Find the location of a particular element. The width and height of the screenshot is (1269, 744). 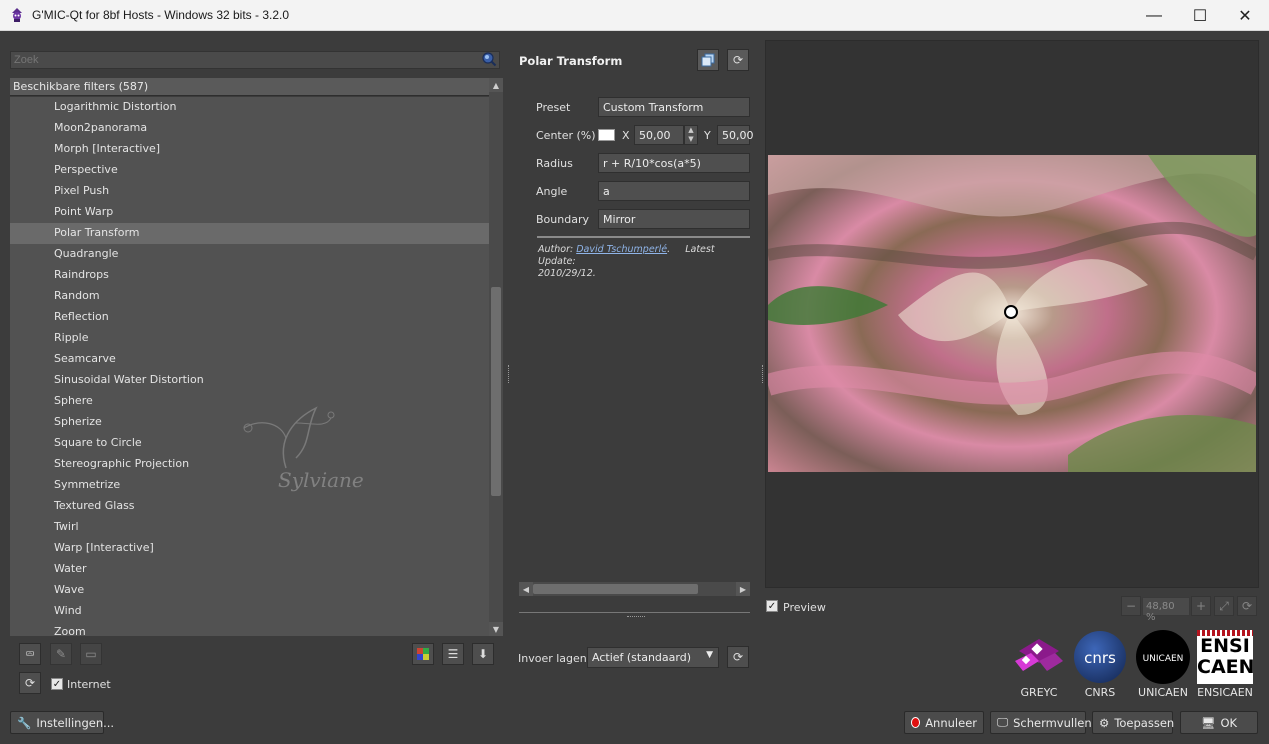

filter-item: Water is located at coordinates (249, 569).